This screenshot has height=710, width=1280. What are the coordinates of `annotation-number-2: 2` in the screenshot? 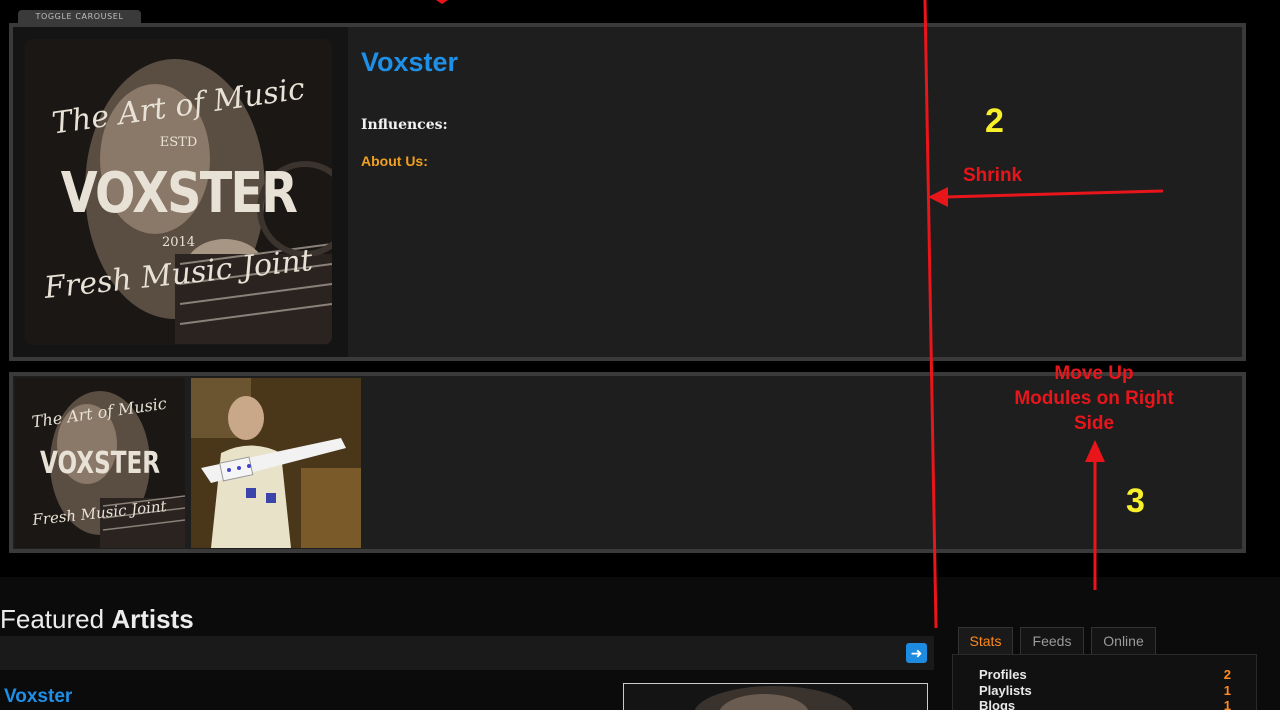 It's located at (994, 121).